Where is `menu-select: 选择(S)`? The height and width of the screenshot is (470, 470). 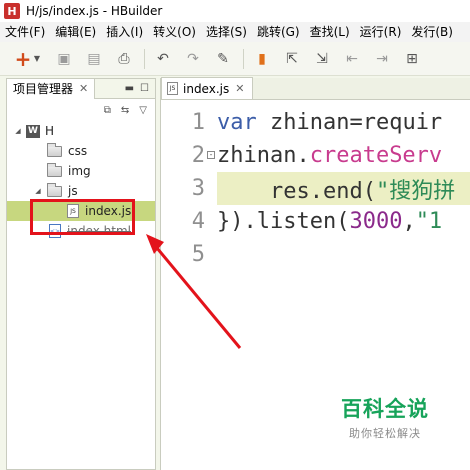 menu-select: 选择(S) is located at coordinates (226, 32).